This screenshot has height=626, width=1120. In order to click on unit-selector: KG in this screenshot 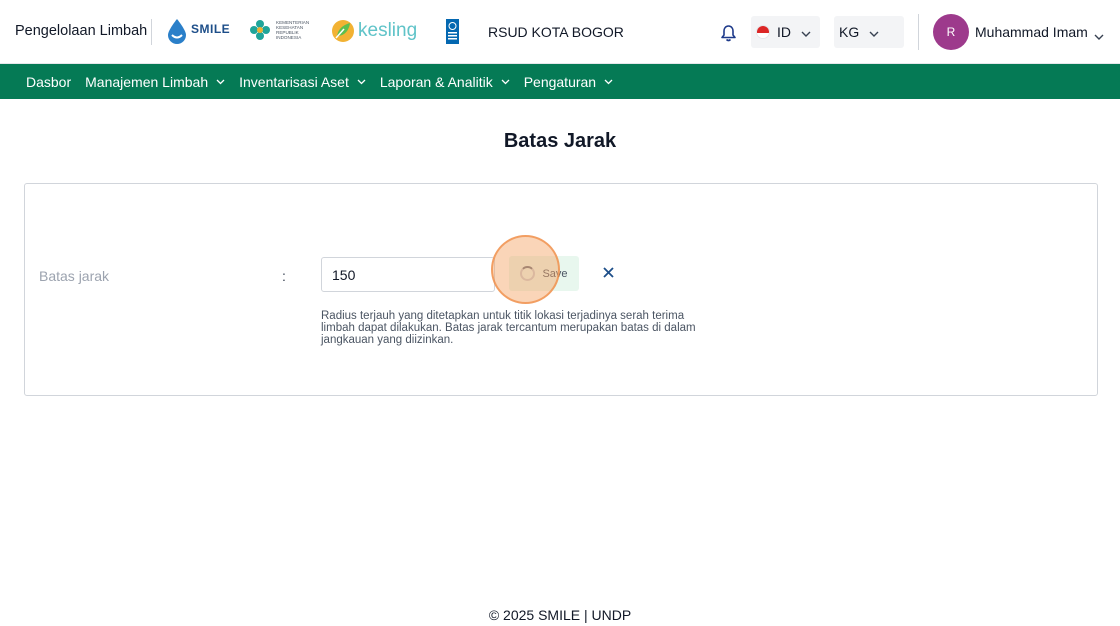, I will do `click(869, 32)`.